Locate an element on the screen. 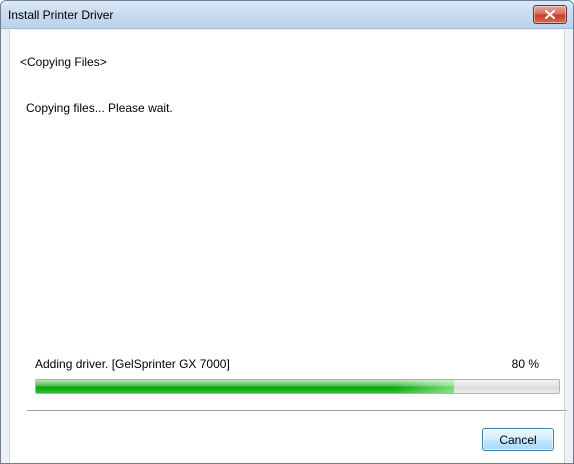 The height and width of the screenshot is (464, 574). progress-bar is located at coordinates (297, 386).